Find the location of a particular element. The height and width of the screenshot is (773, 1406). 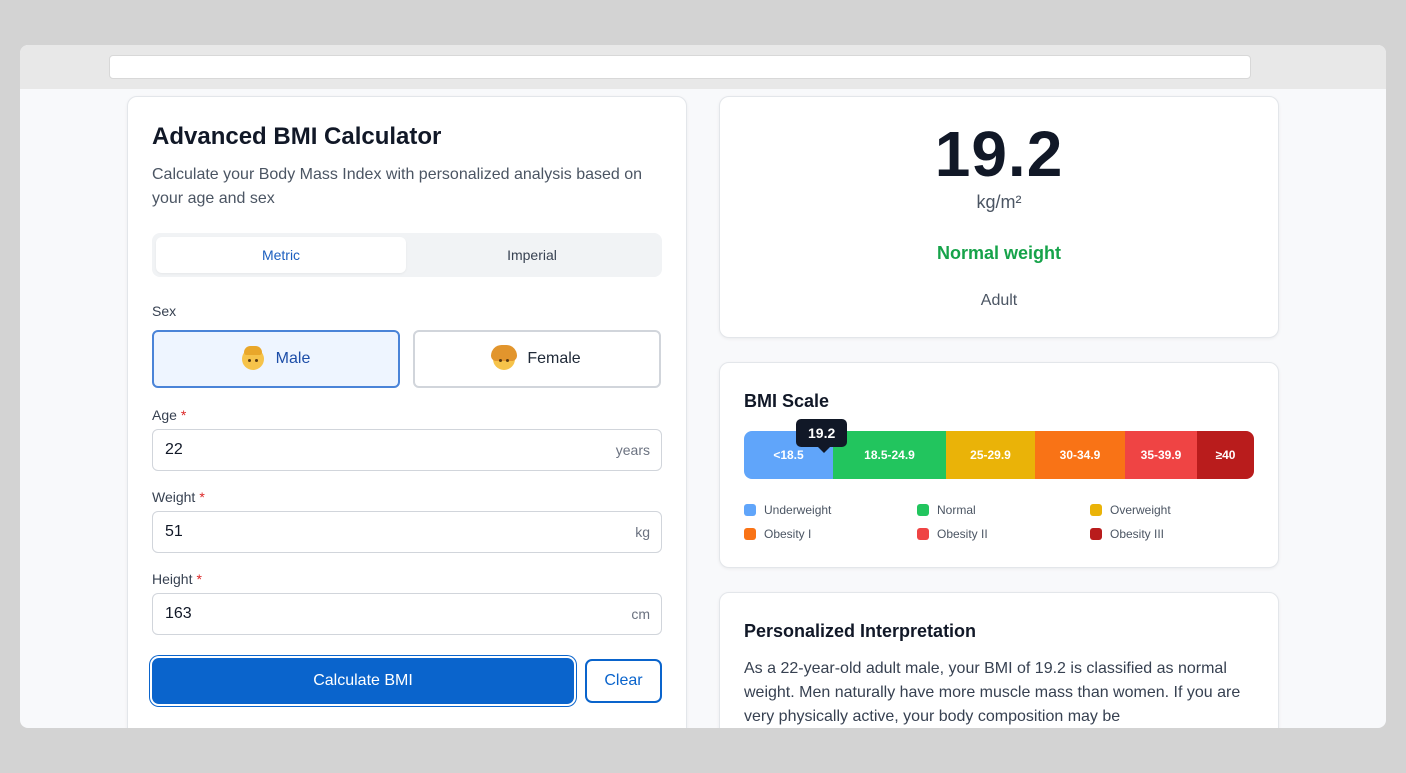

height-input is located at coordinates (375, 614).